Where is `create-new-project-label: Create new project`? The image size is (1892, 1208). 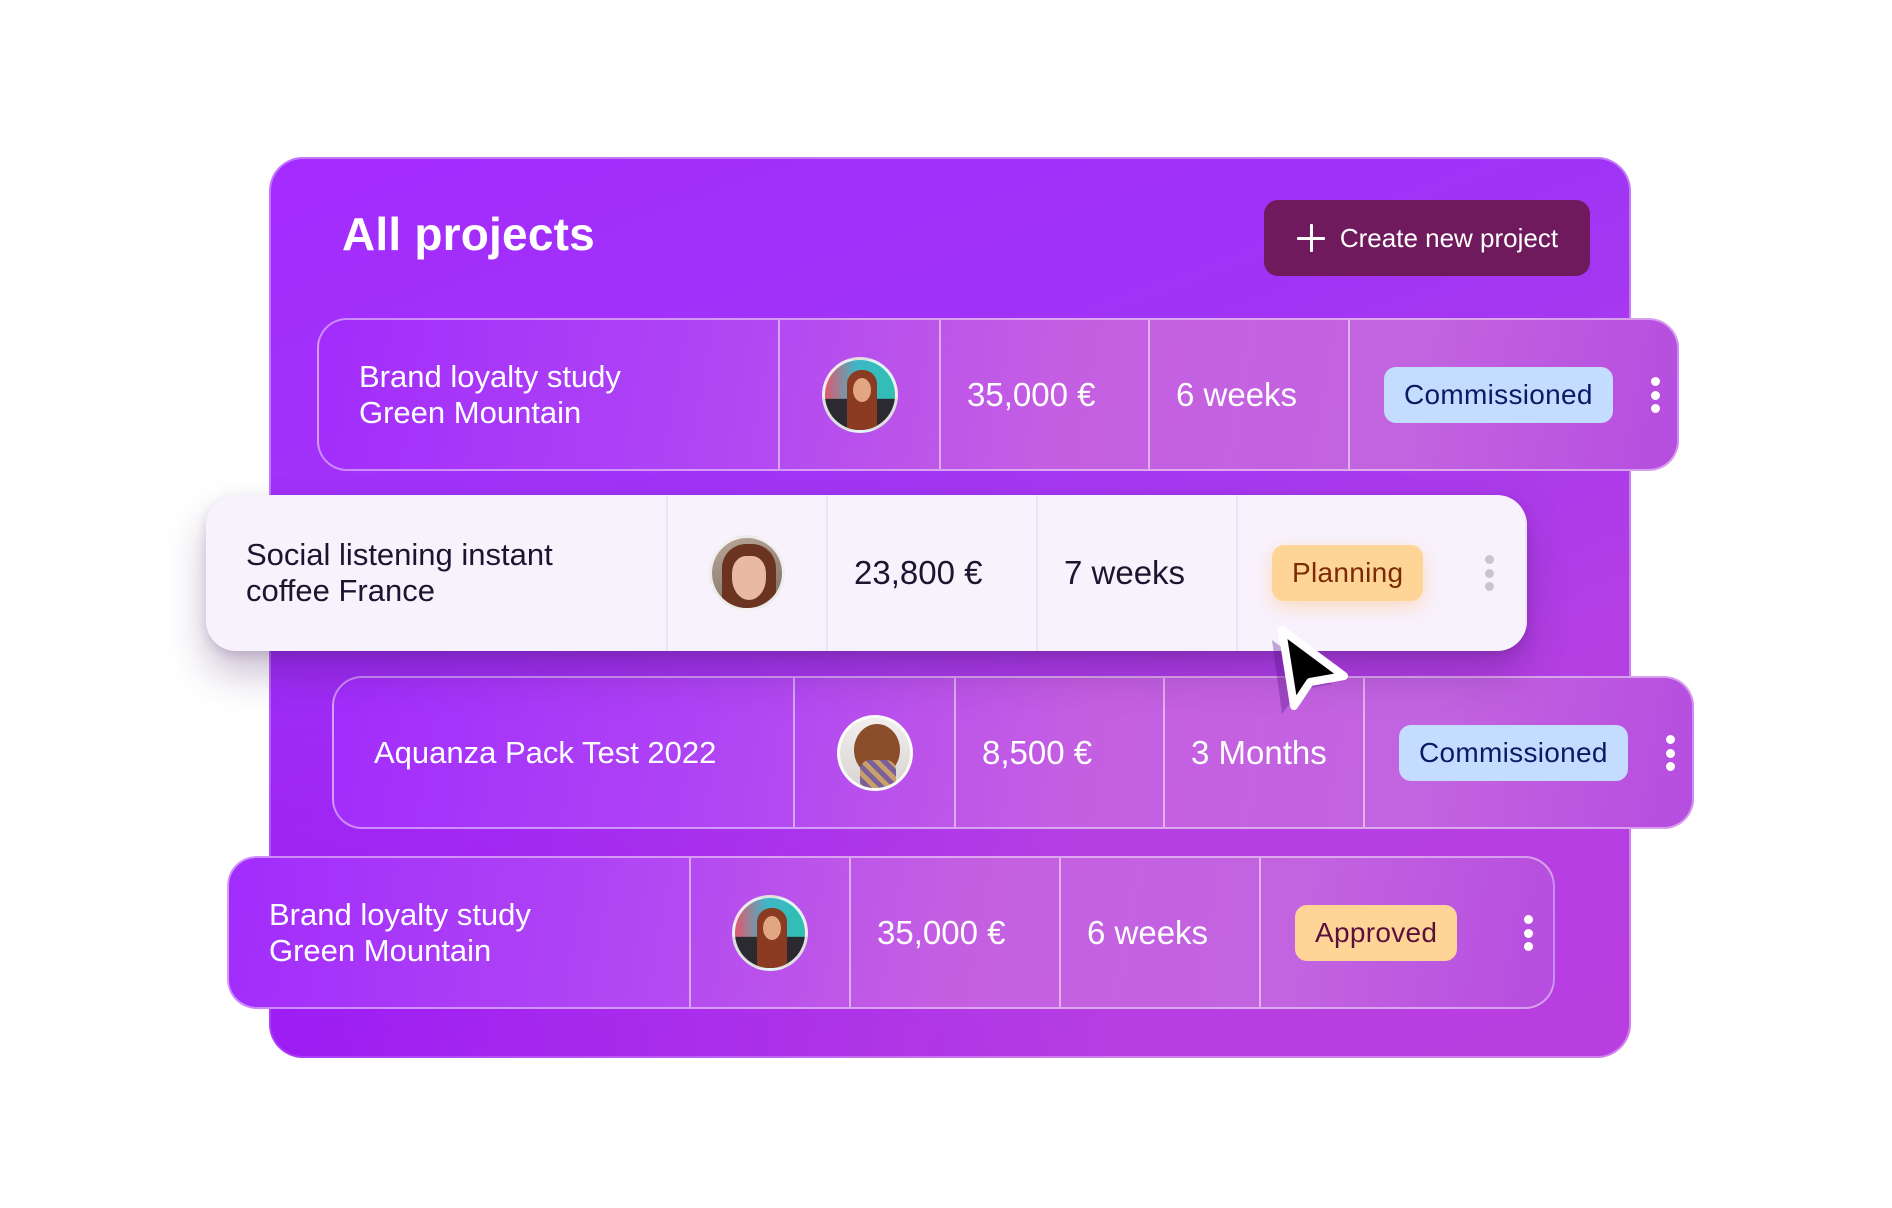 create-new-project-label: Create new project is located at coordinates (1449, 237).